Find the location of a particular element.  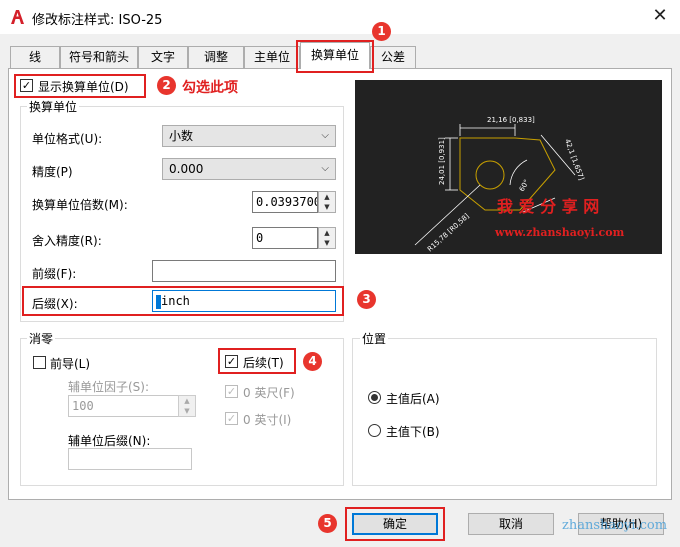

prefix-label: 前缀(F): is located at coordinates (54, 274).